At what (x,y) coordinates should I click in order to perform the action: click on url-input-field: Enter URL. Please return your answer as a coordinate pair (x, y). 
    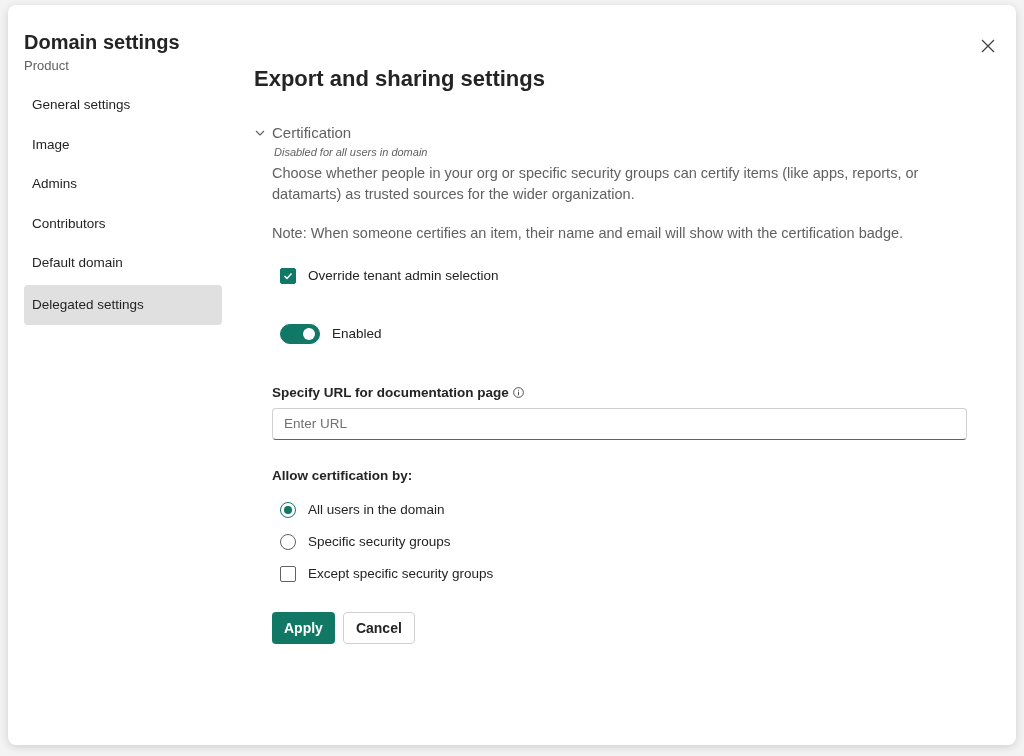
    Looking at the image, I should click on (619, 423).